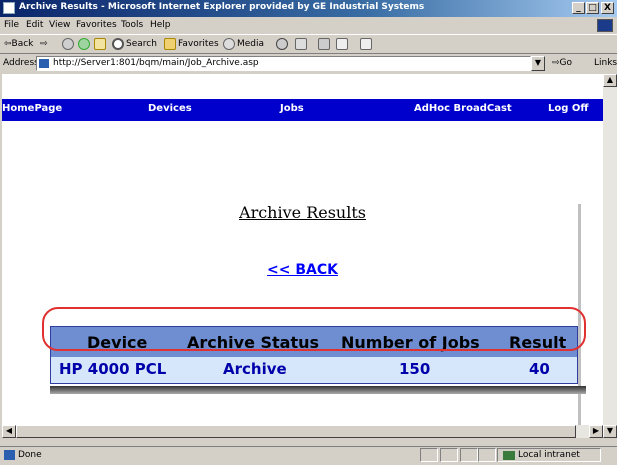 This screenshot has width=617, height=465. Describe the element at coordinates (229, 44) in the screenshot. I see `media-icon` at that location.